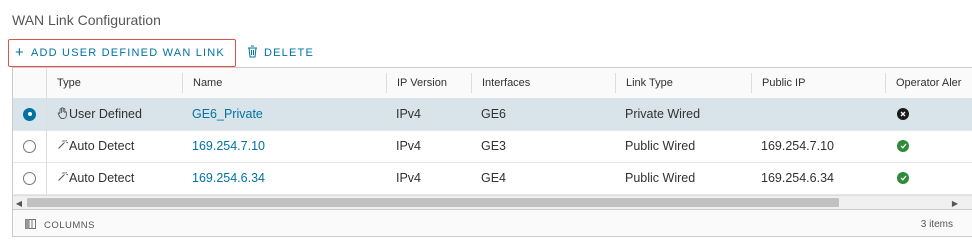 The image size is (972, 240). I want to click on column-header-interfaces: Interfaces, so click(543, 83).